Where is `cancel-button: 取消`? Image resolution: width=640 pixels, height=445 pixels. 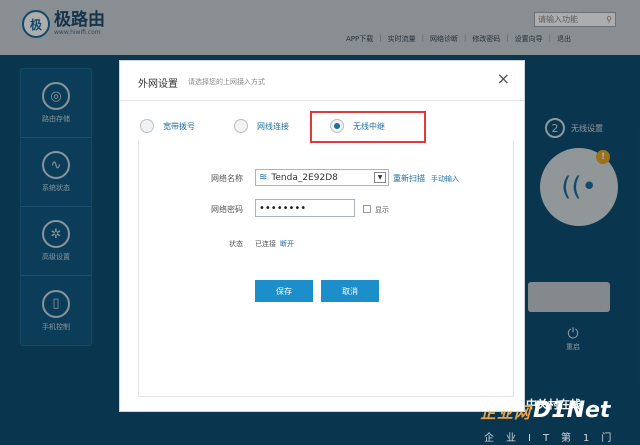 cancel-button: 取消 is located at coordinates (350, 291).